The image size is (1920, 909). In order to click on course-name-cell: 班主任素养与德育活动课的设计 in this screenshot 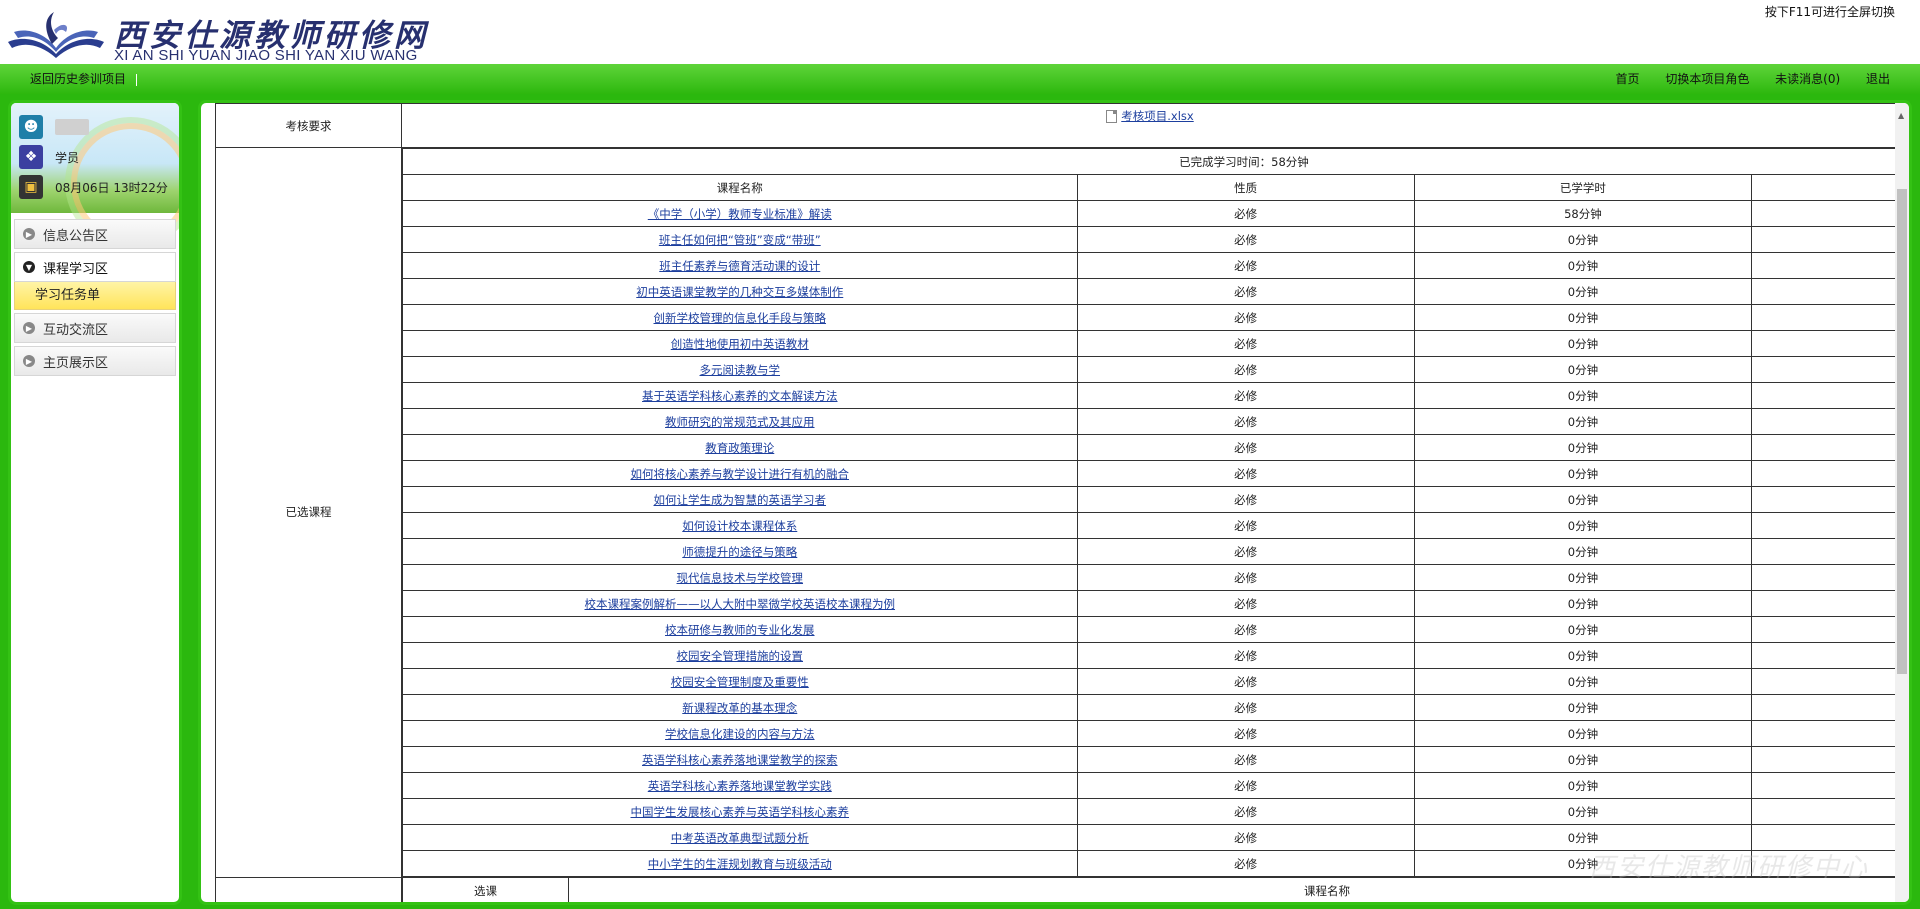, I will do `click(740, 265)`.